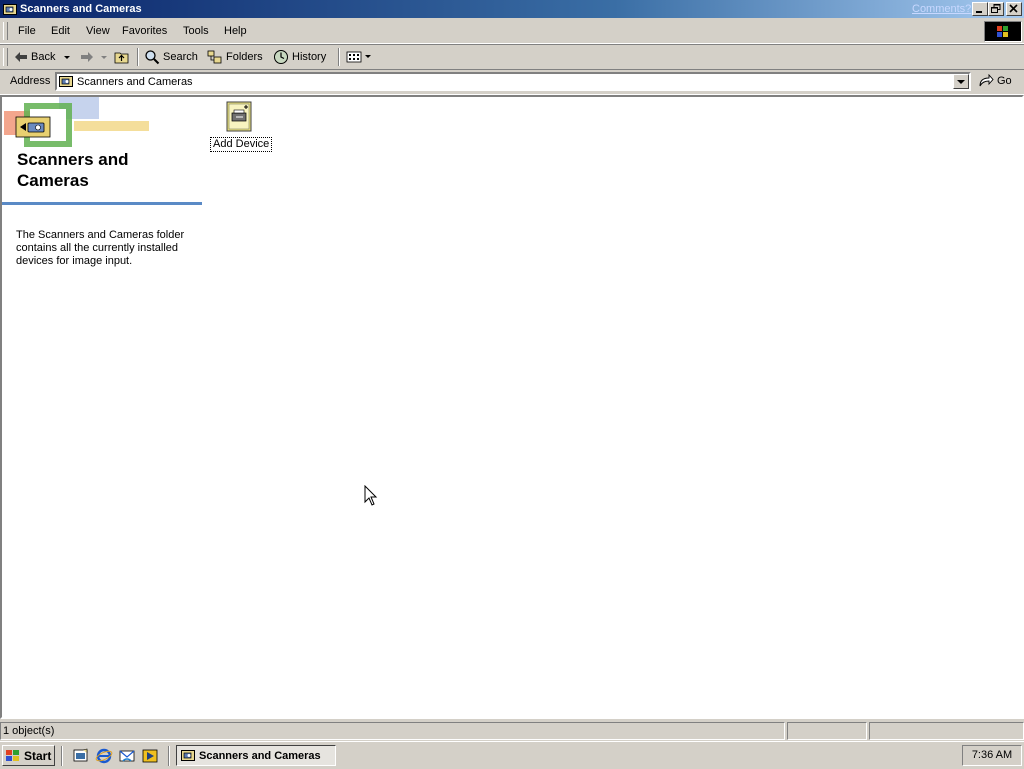 The image size is (1024, 769). I want to click on history-button: History, so click(299, 57).